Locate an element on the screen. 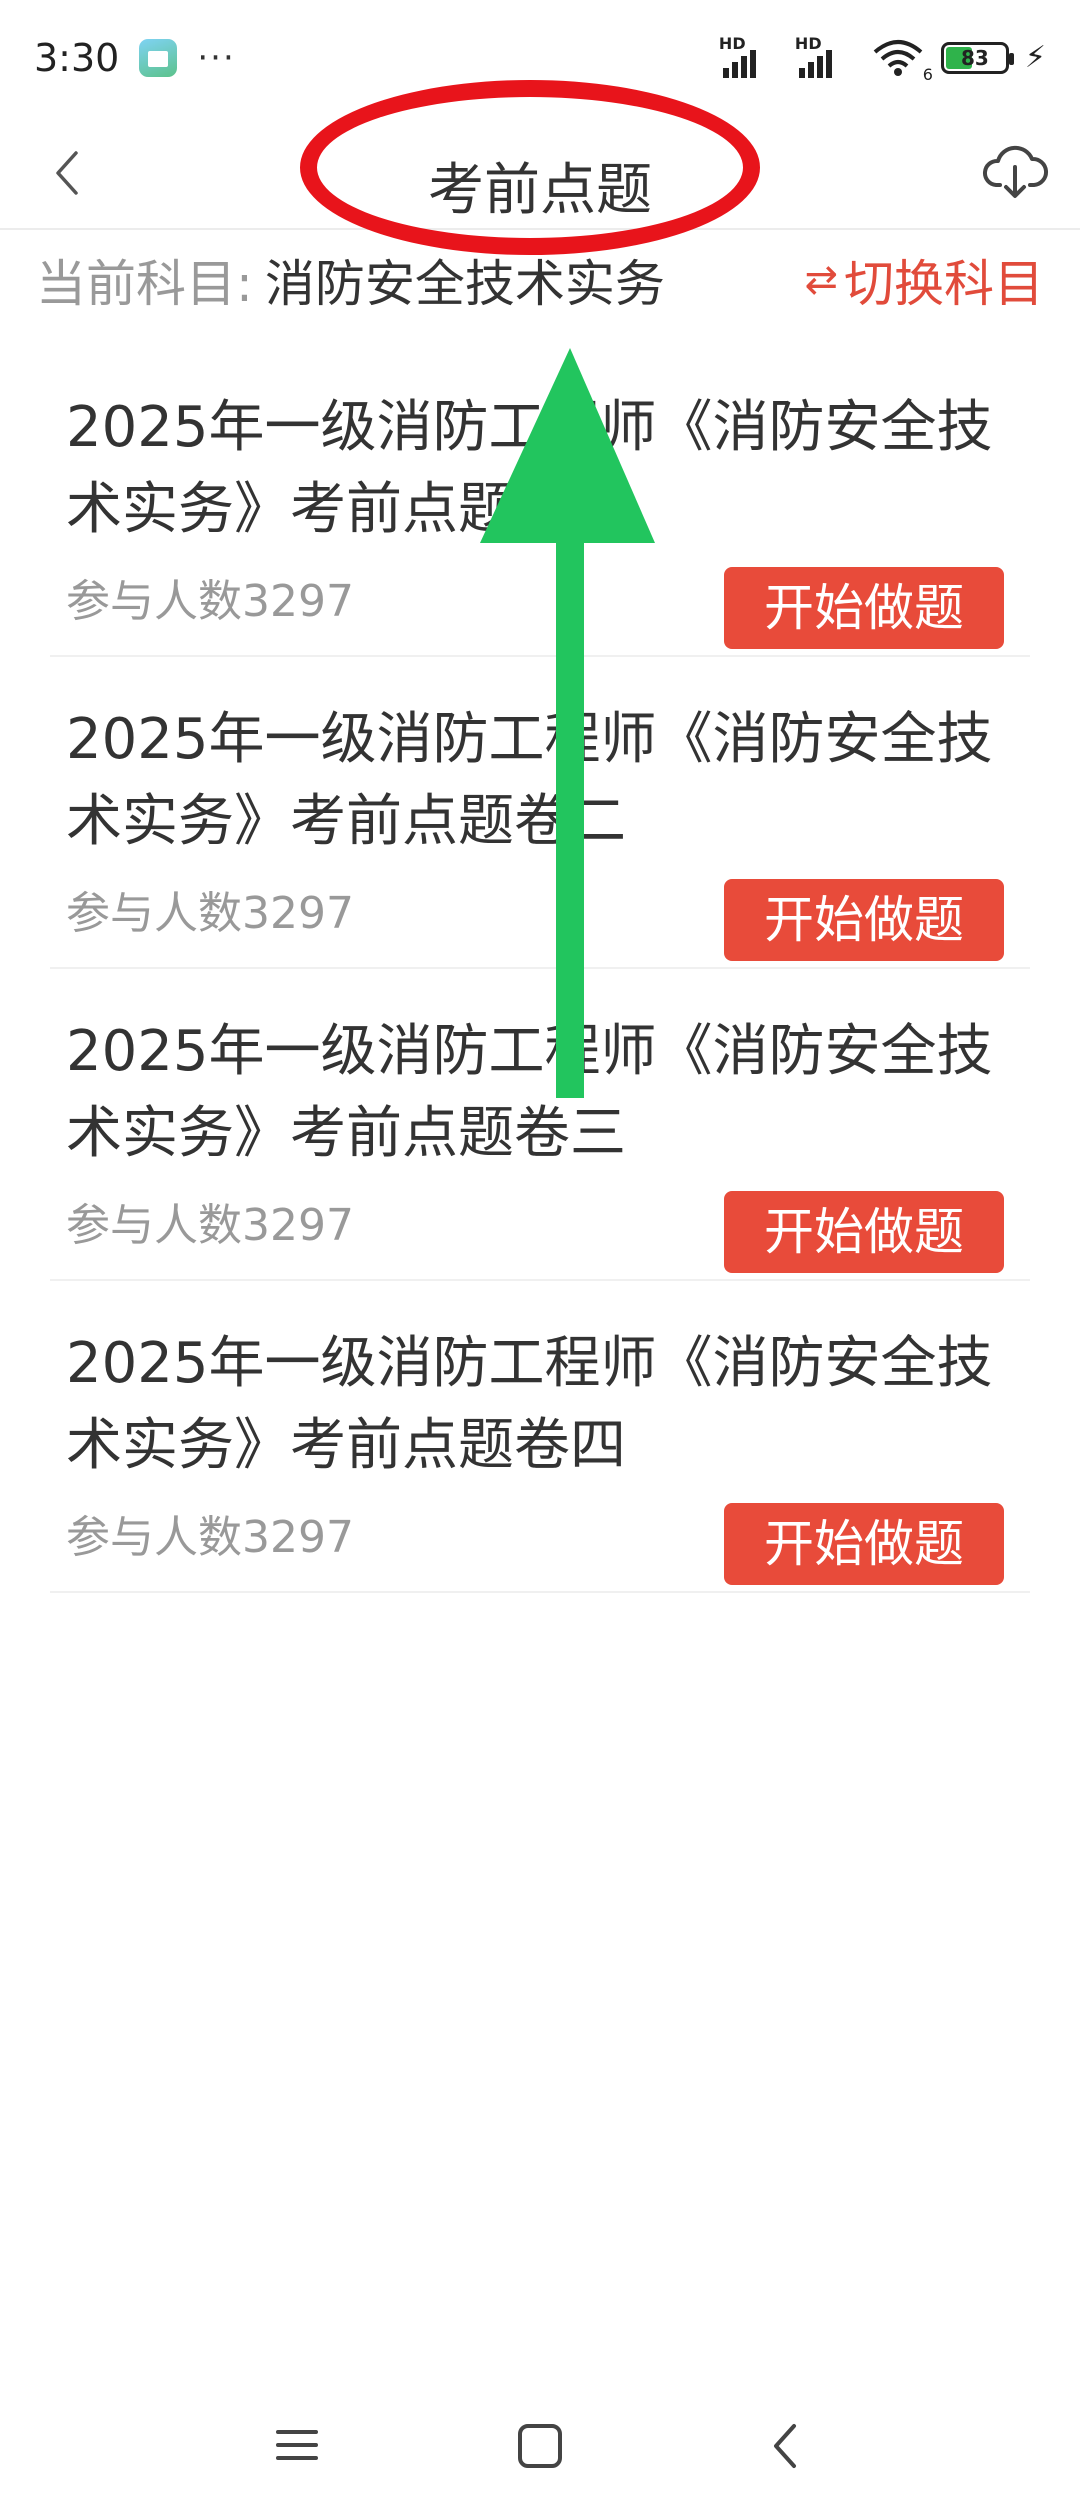 This screenshot has width=1080, height=2520. home-button is located at coordinates (540, 2446).